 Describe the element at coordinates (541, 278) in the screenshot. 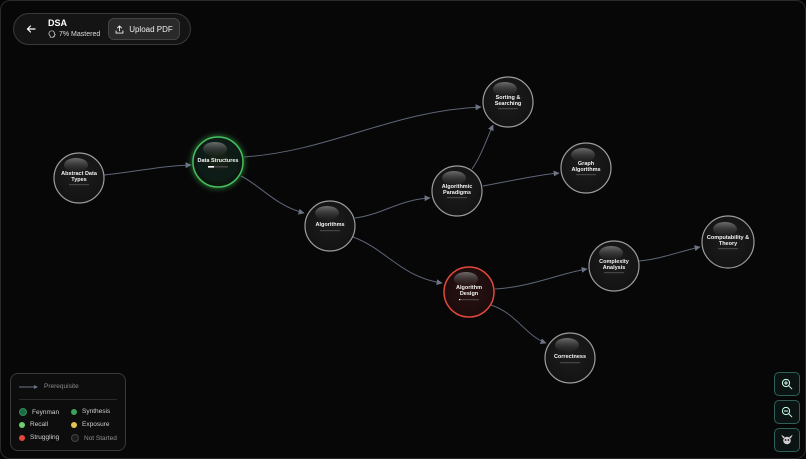

I see `edge-design-complex` at that location.